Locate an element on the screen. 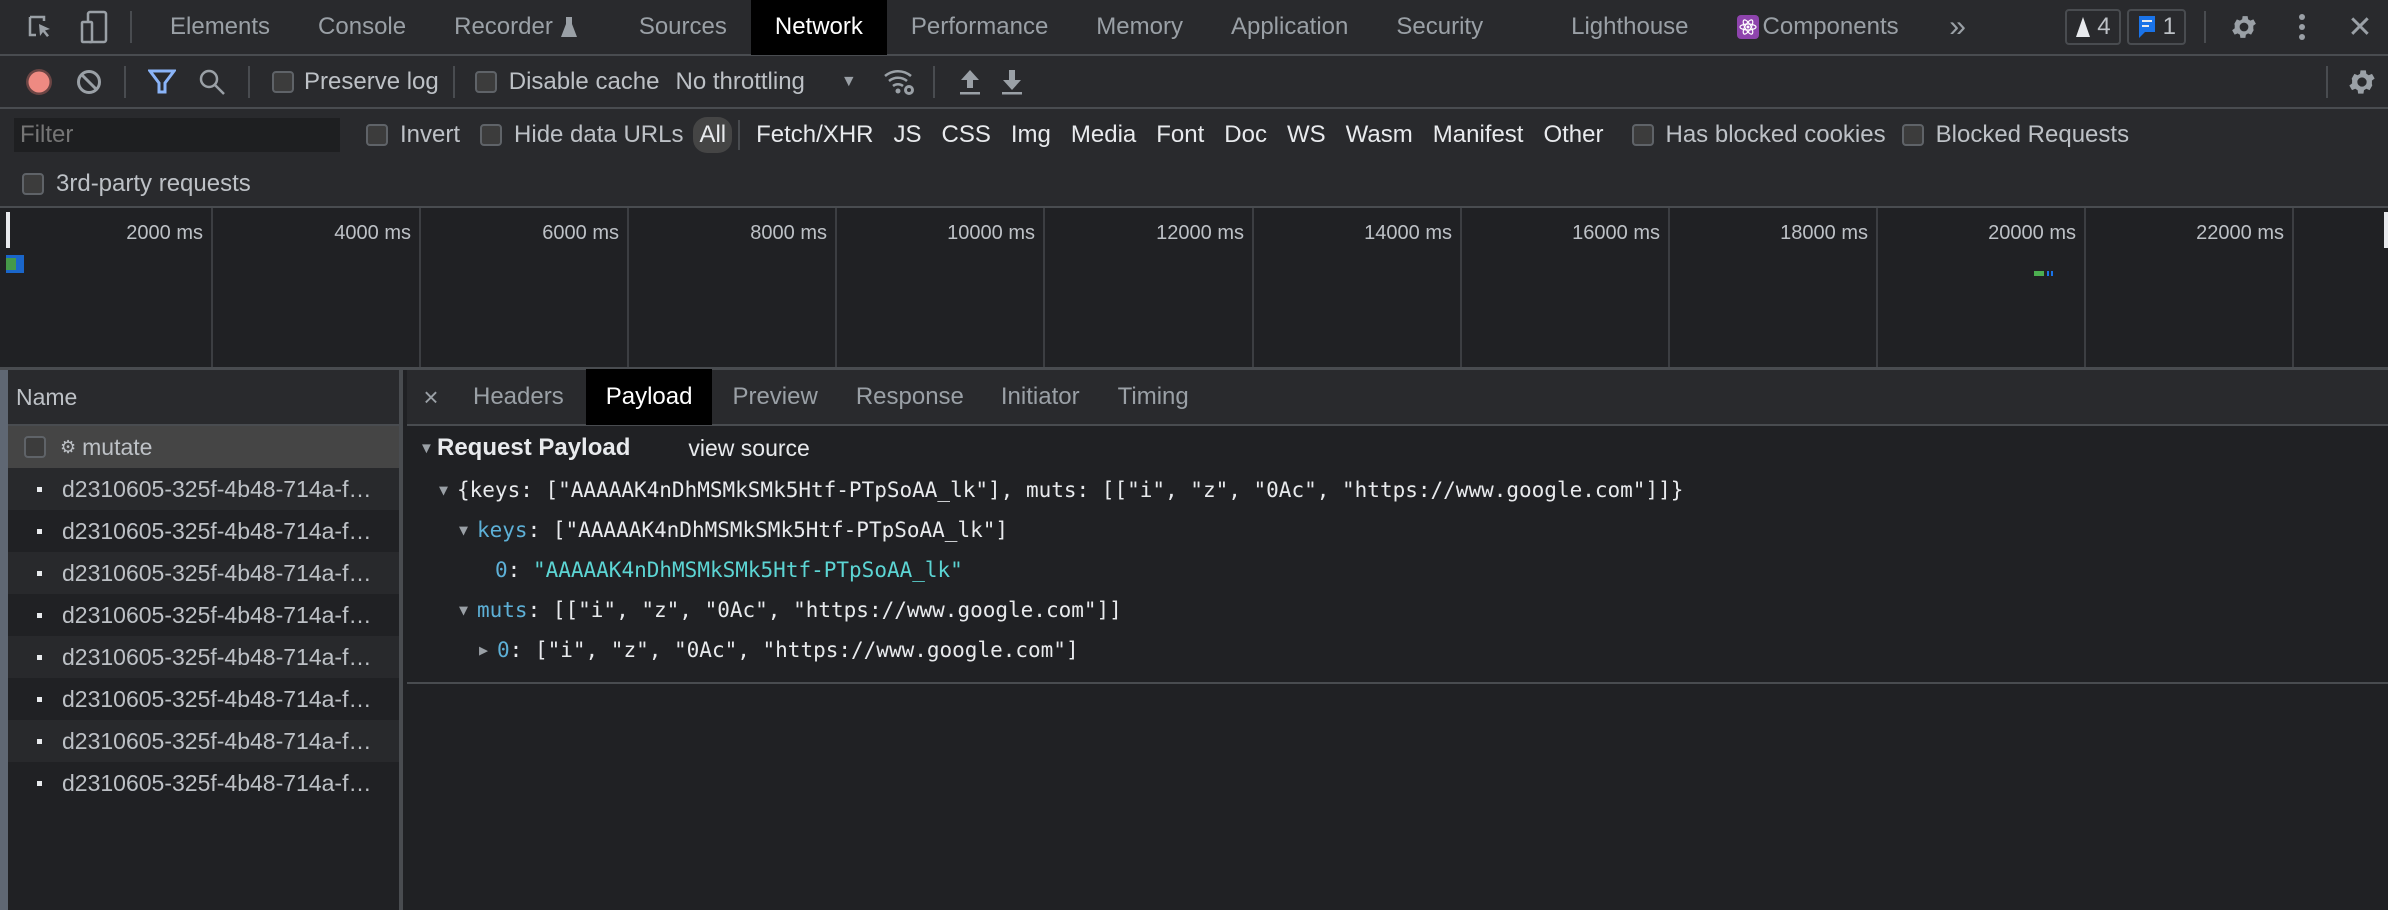 Image resolution: width=2388 pixels, height=910 pixels. throttling-value: No throttling is located at coordinates (740, 81).